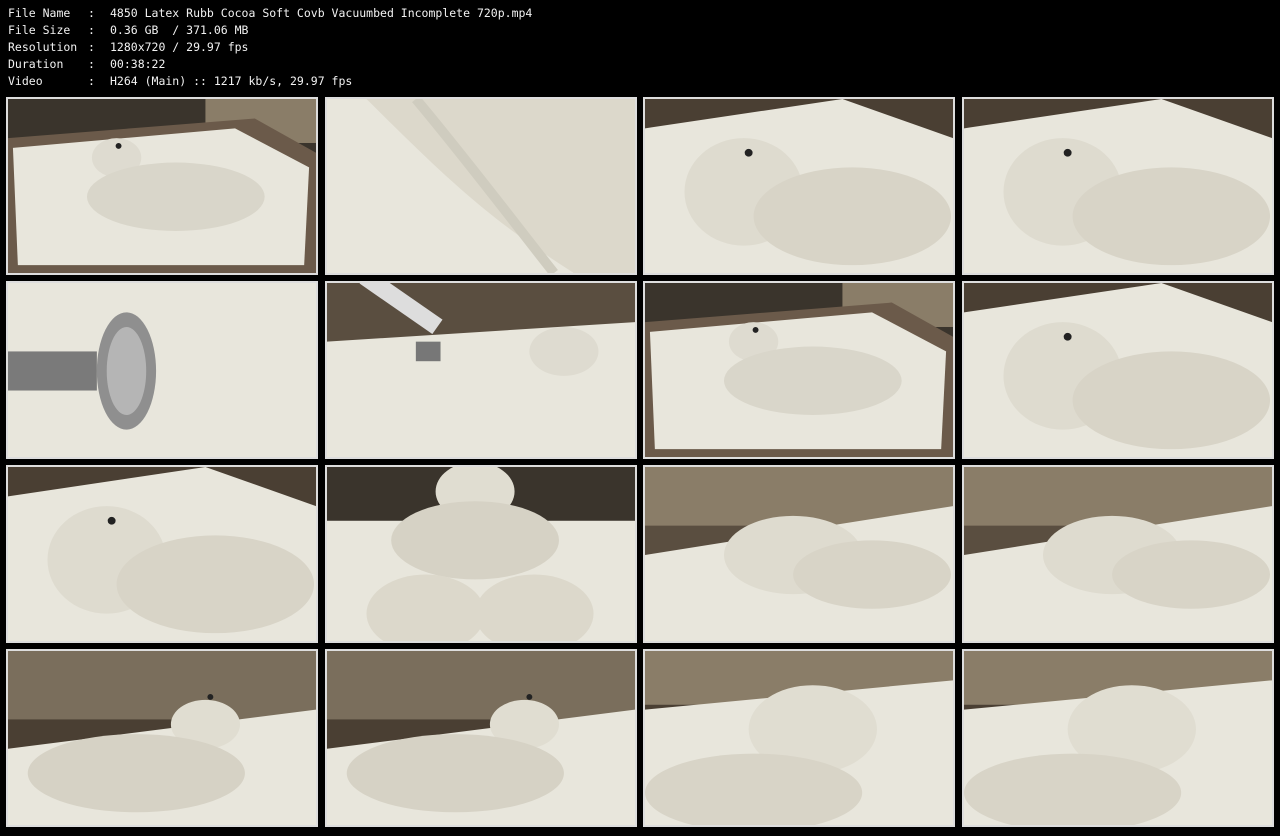  Describe the element at coordinates (179, 47) in the screenshot. I see `info-value: 1280x720 / 29.97 fps` at that location.